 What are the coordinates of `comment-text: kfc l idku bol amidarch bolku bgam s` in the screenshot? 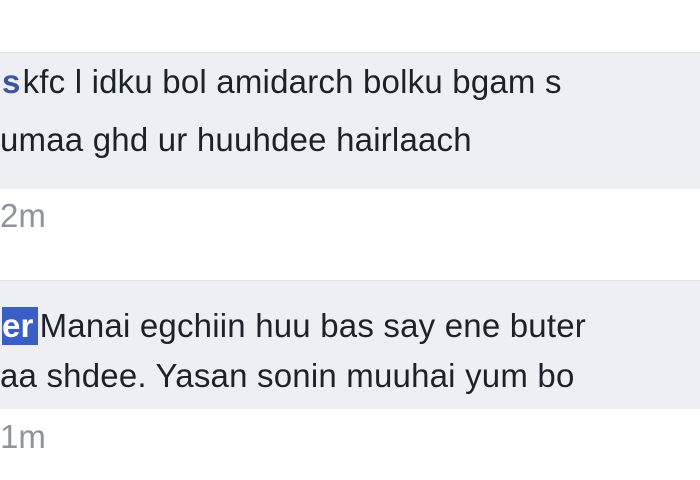 It's located at (292, 81).